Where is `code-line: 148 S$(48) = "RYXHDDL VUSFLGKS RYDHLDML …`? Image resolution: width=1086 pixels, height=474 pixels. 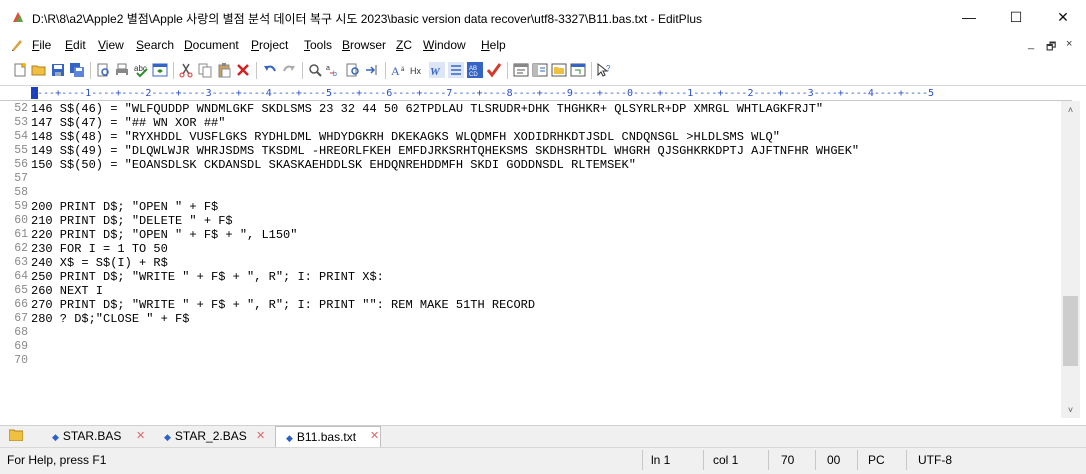
code-line: 148 S$(48) = "RYXHDDL VUSFLGKS RYDHLDML … is located at coordinates (551, 137).